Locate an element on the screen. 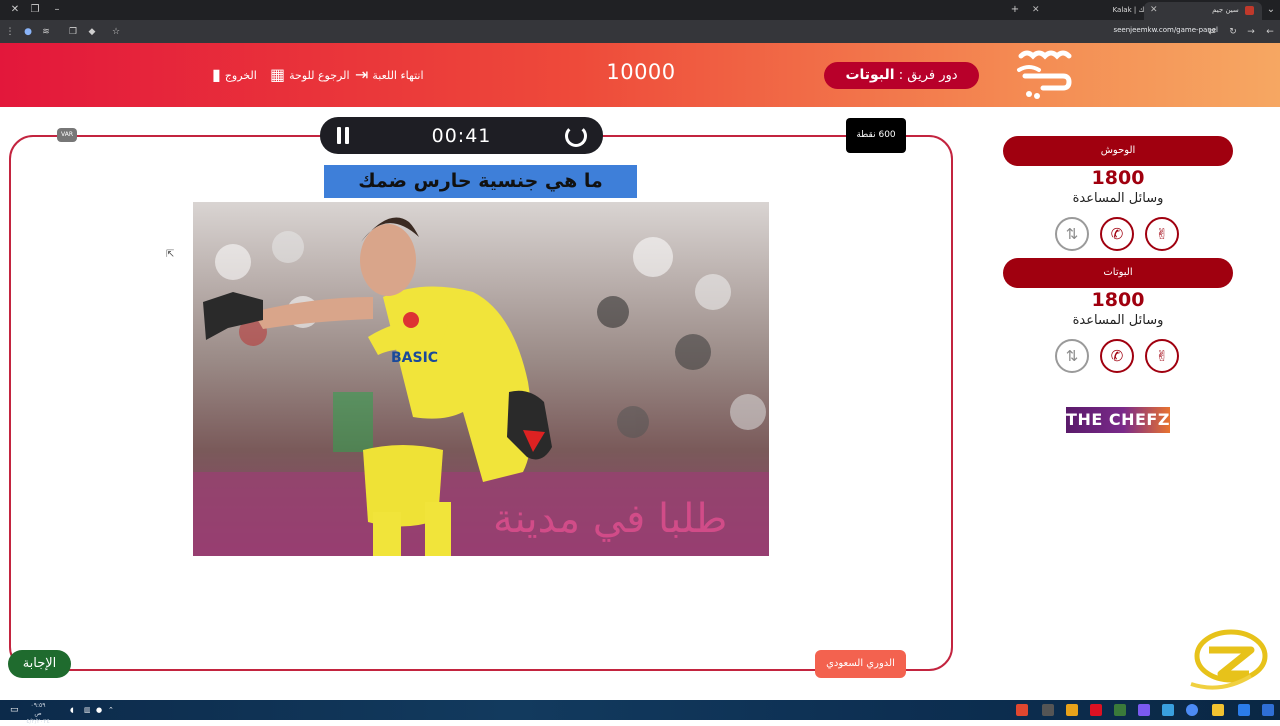 This screenshot has width=1280, height=726. new-tab-icon: + is located at coordinates (1015, 10).